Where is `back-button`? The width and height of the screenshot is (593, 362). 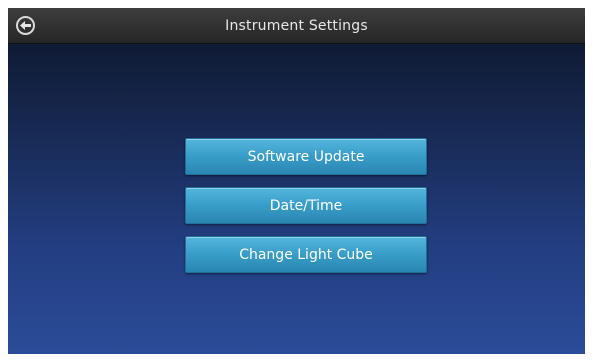 back-button is located at coordinates (25, 25).